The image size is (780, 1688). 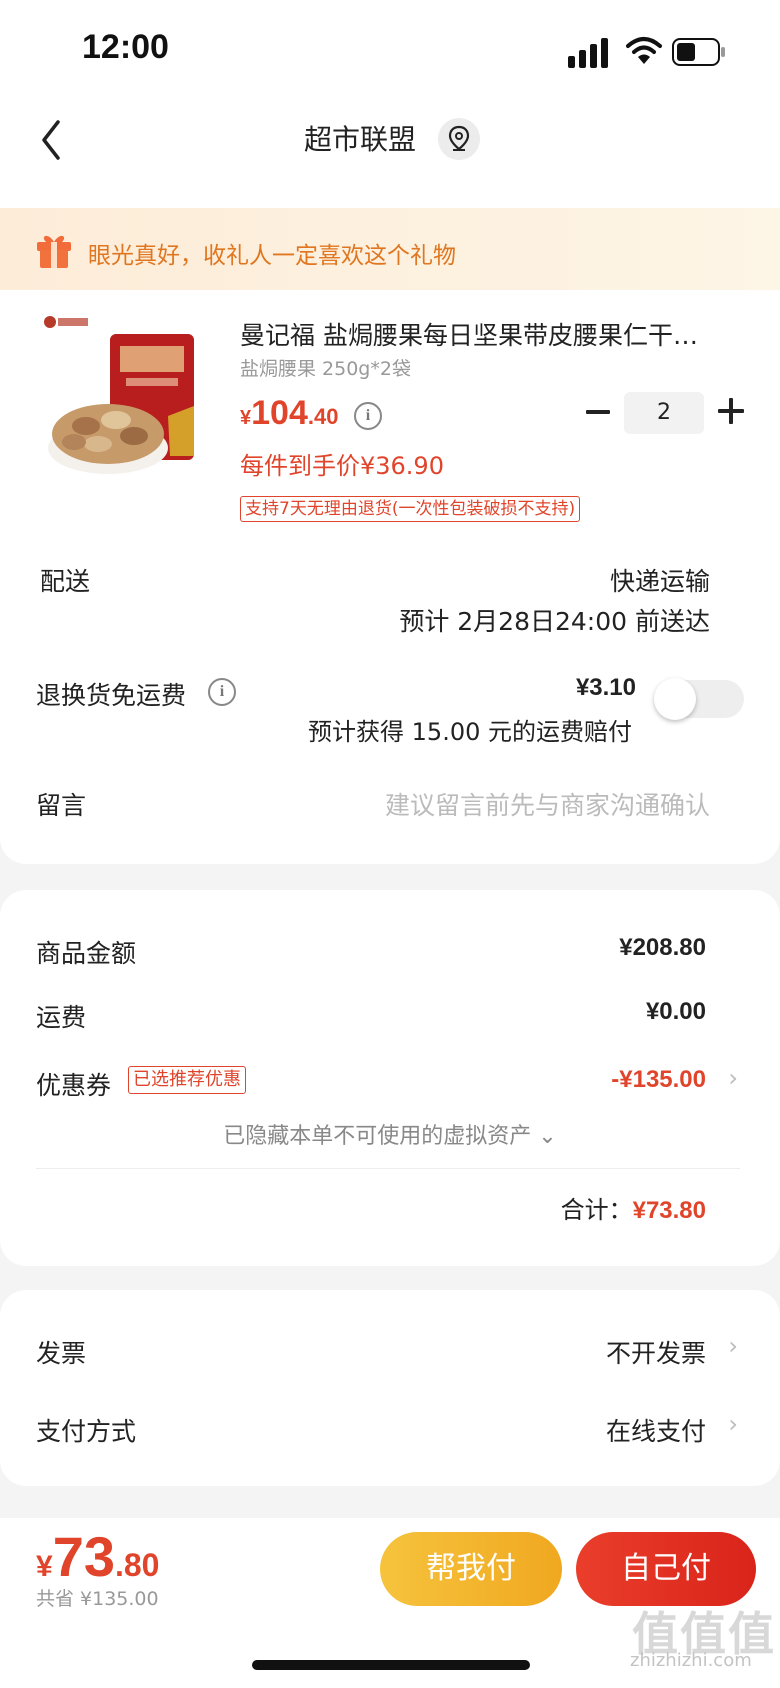 I want to click on total-value: ¥73.80, so click(x=669, y=1210).